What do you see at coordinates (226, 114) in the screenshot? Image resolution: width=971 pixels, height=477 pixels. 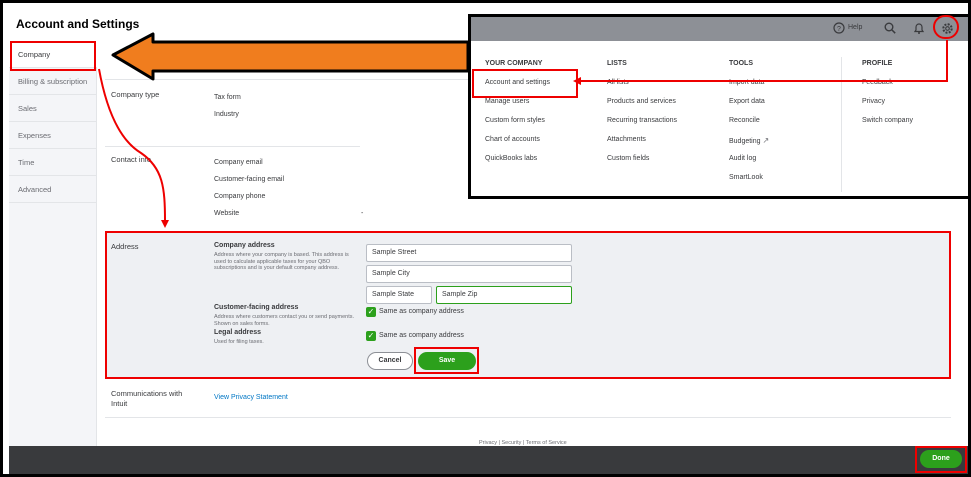 I see `industry-label: Industry` at bounding box center [226, 114].